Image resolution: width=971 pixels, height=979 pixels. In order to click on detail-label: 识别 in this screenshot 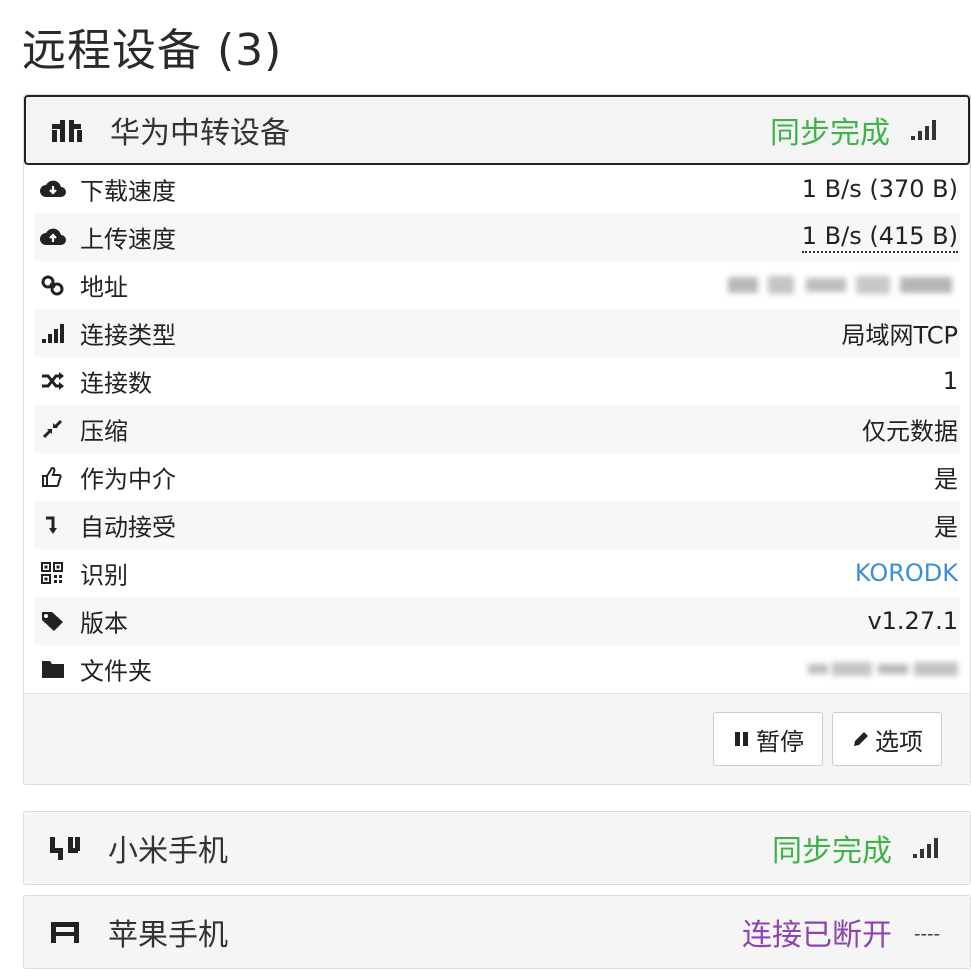, I will do `click(104, 575)`.